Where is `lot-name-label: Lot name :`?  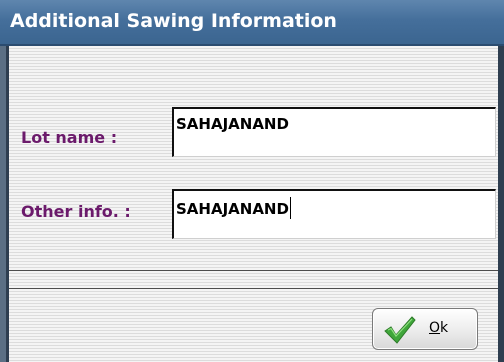
lot-name-label: Lot name : is located at coordinates (69, 137).